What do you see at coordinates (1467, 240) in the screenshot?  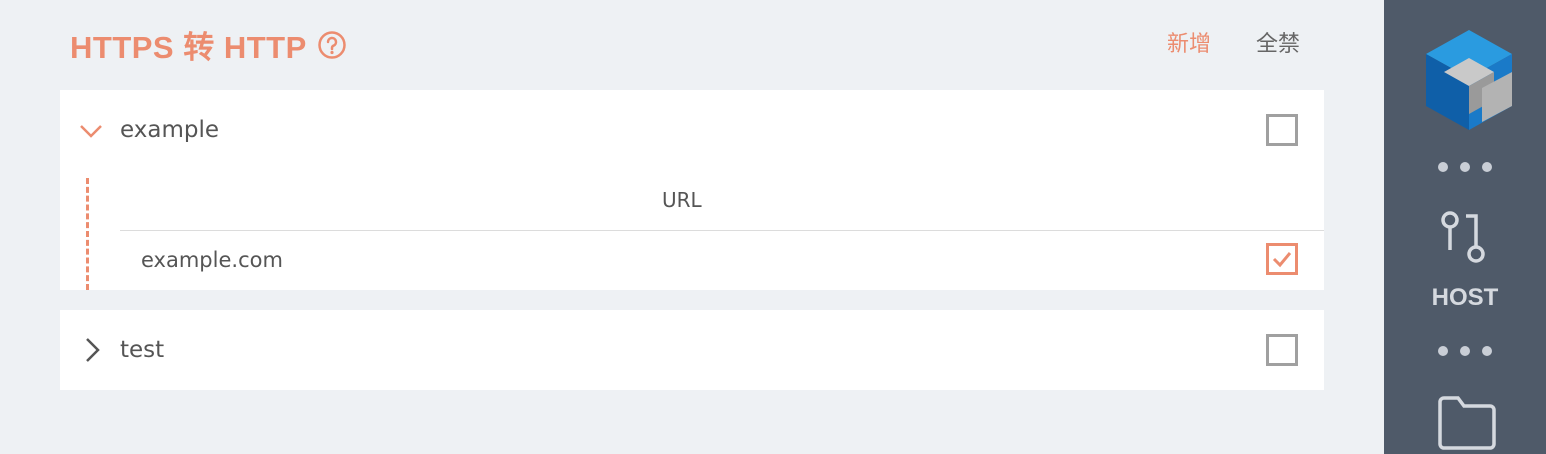 I see `git-branch-icon` at bounding box center [1467, 240].